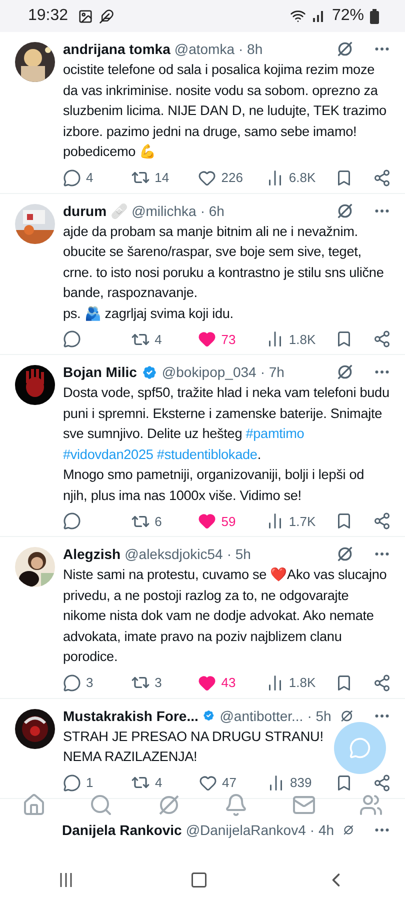 The height and width of the screenshot is (900, 405). I want to click on author-handle: @DanijelaRankov4, so click(246, 830).